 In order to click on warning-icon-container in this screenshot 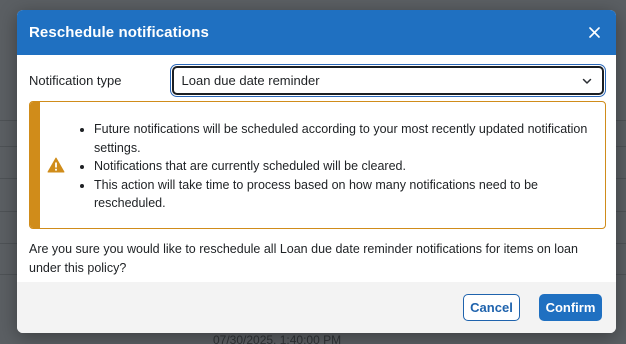, I will do `click(56, 165)`.